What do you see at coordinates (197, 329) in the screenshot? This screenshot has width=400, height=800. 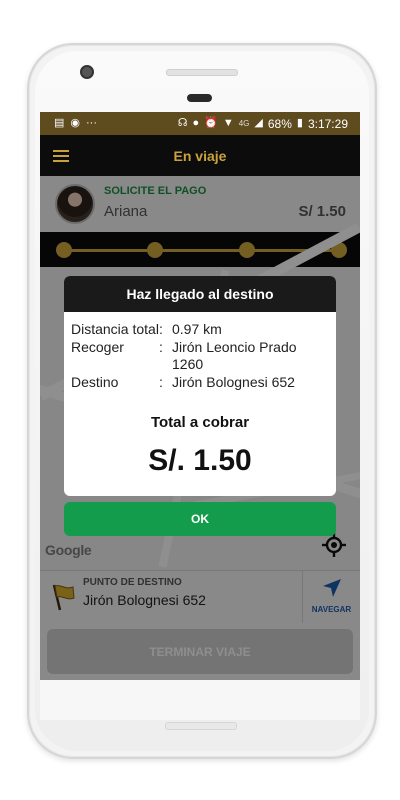 I see `summary-value: 0.97 km` at bounding box center [197, 329].